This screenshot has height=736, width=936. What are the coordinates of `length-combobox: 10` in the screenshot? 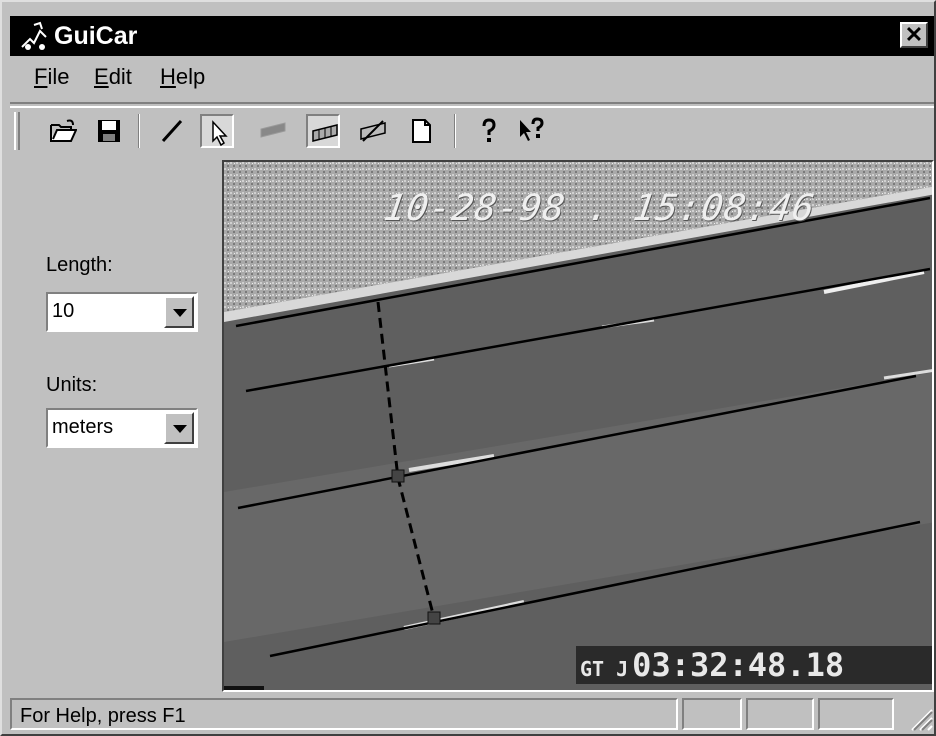 It's located at (122, 312).